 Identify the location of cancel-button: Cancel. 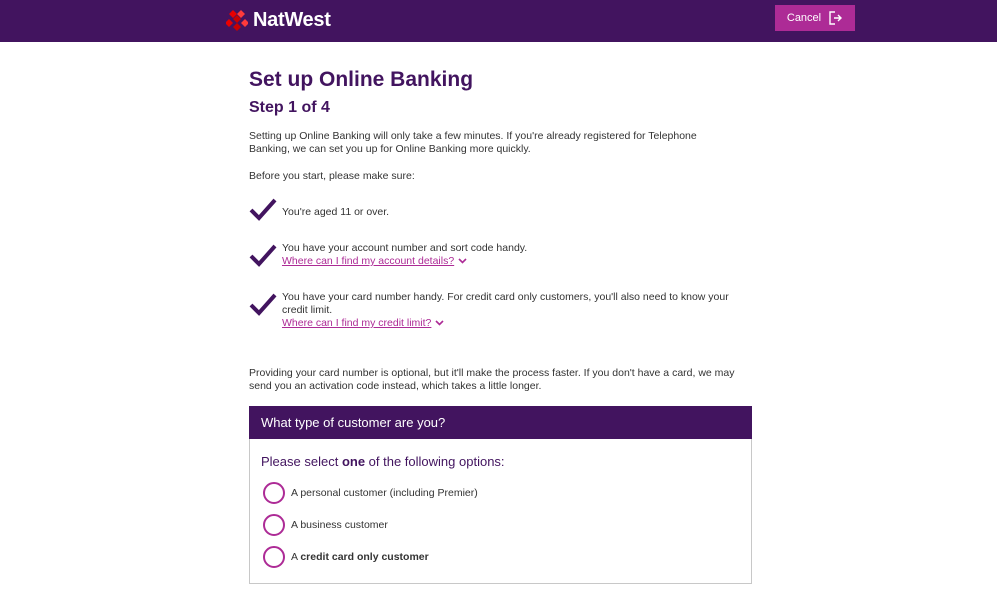
(815, 18).